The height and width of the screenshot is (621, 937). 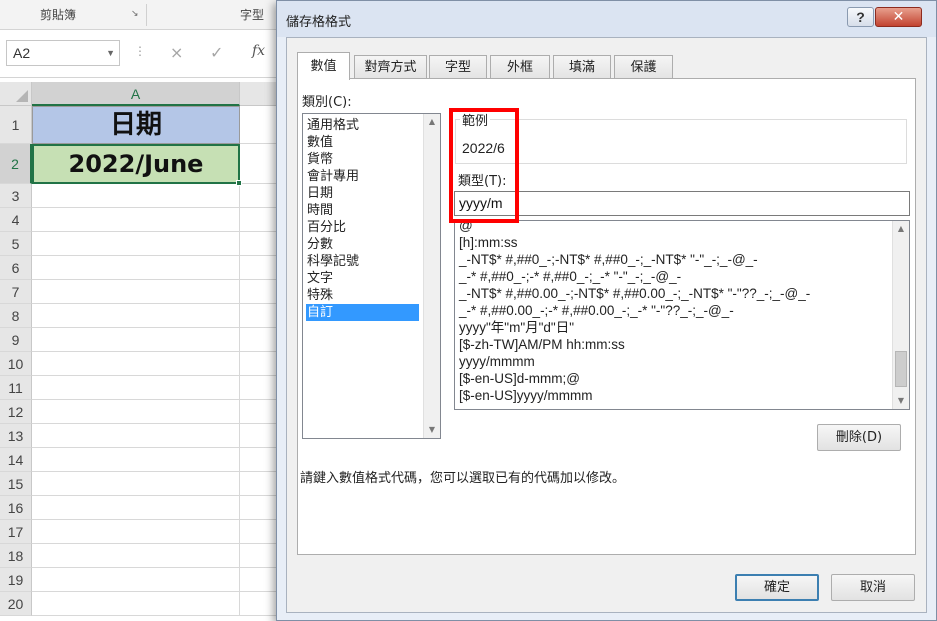 I want to click on category-item: 時間, so click(x=362, y=210).